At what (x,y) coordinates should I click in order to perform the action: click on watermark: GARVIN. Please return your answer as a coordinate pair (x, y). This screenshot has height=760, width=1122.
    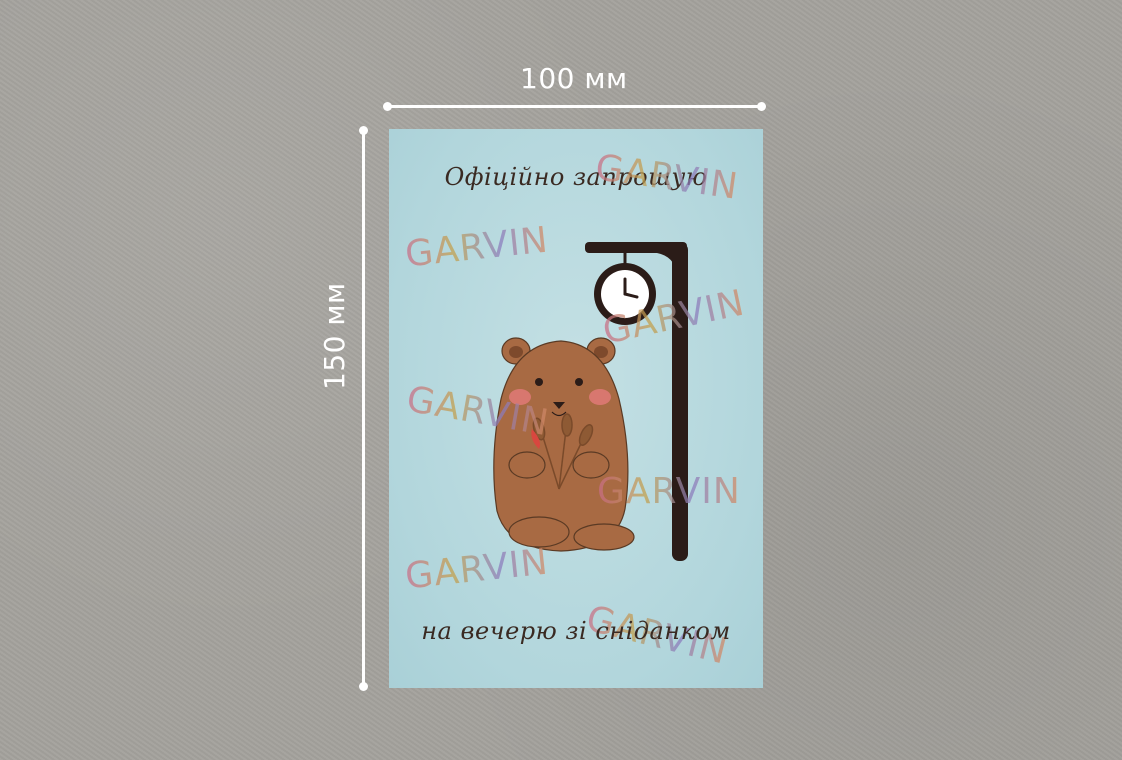
    Looking at the image, I should click on (669, 491).